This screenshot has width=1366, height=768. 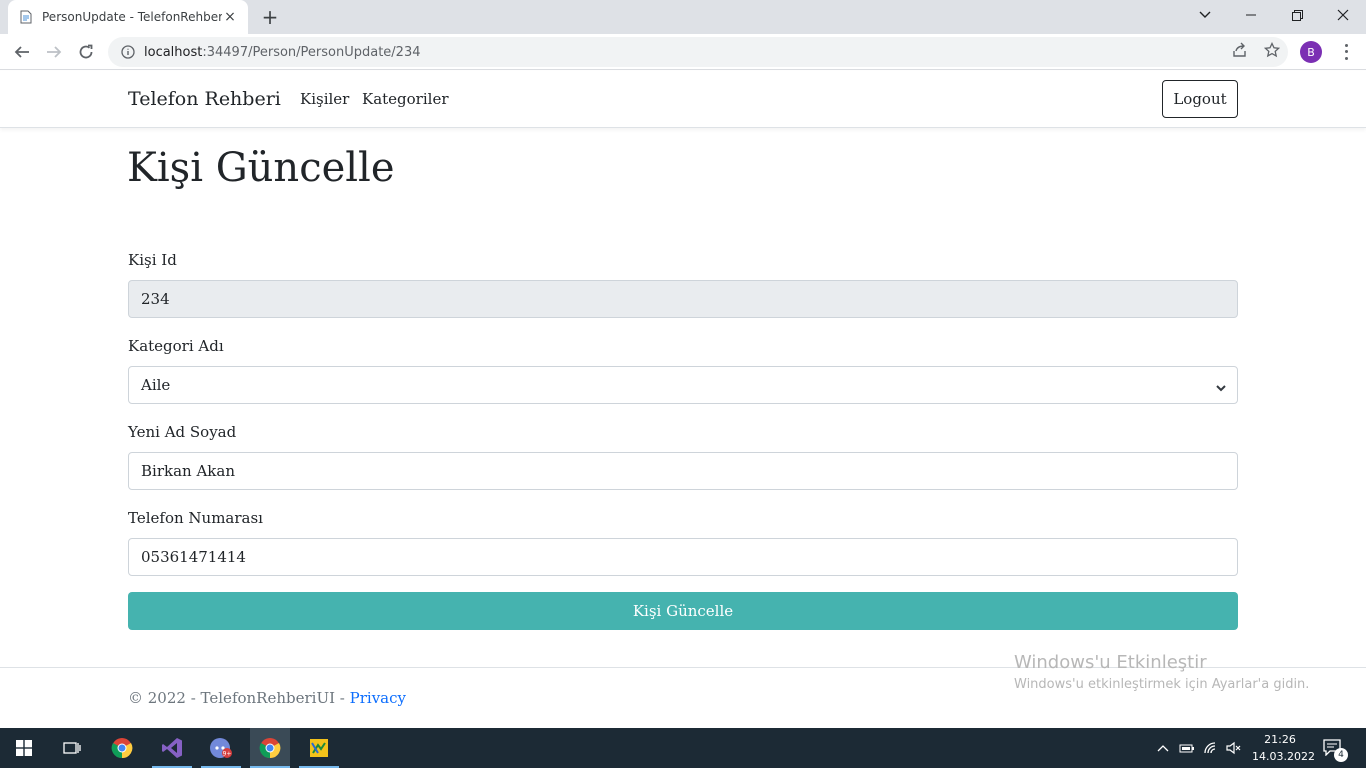 I want to click on update-person-button: Kişi Güncelle, so click(x=683, y=611).